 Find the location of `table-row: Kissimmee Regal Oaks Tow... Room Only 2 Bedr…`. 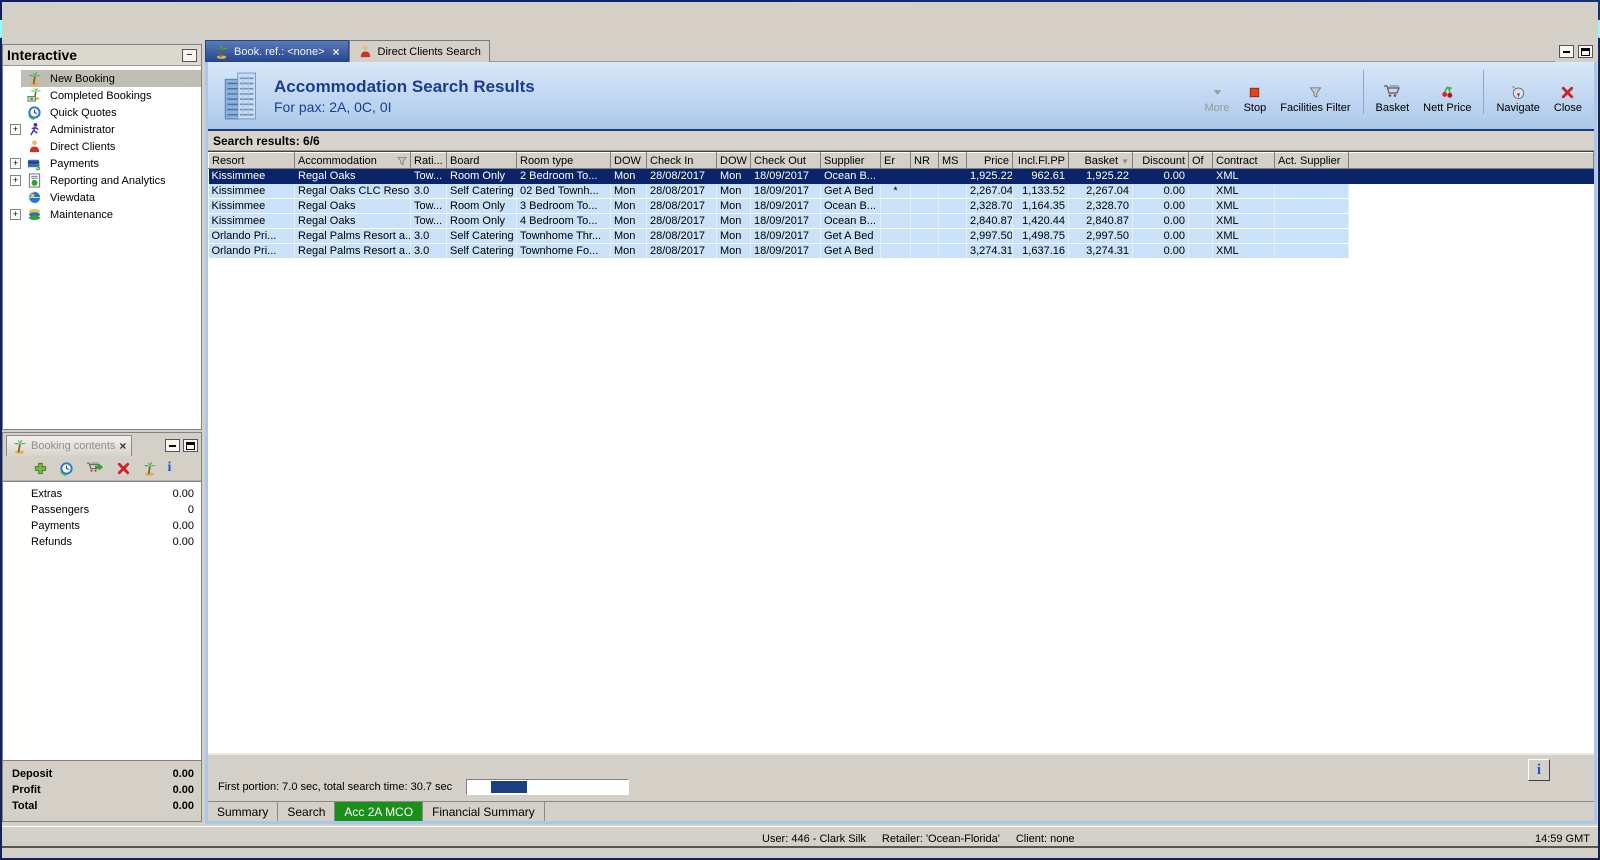

table-row: Kissimmee Regal Oaks Tow... Room Only 2 Bedr… is located at coordinates (901, 176).